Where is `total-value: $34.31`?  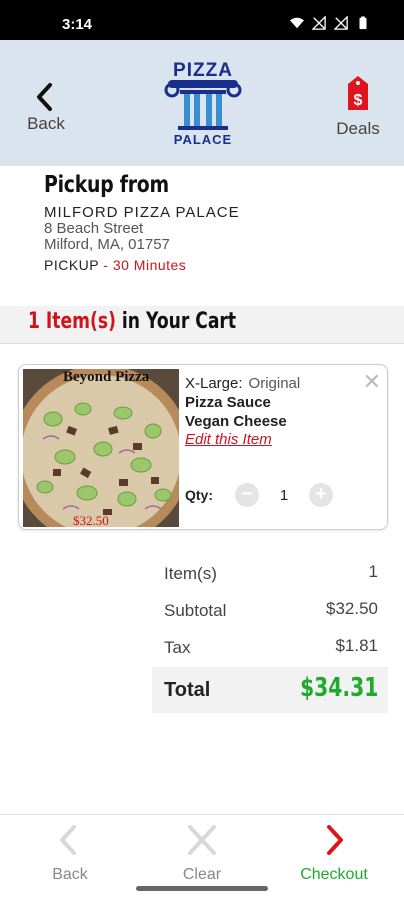
total-value: $34.31 is located at coordinates (338, 688).